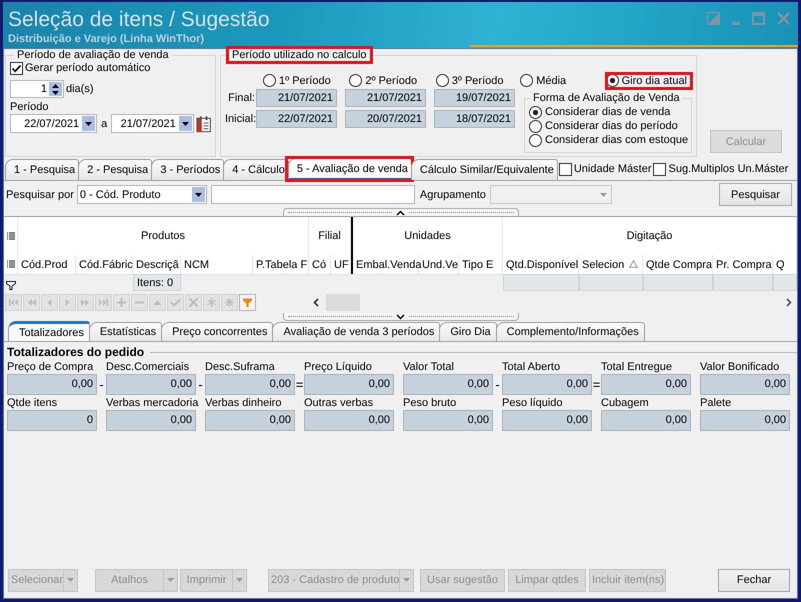 This screenshot has height=602, width=801. What do you see at coordinates (54, 123) in the screenshot?
I see `start-date-field: 22/07/2021` at bounding box center [54, 123].